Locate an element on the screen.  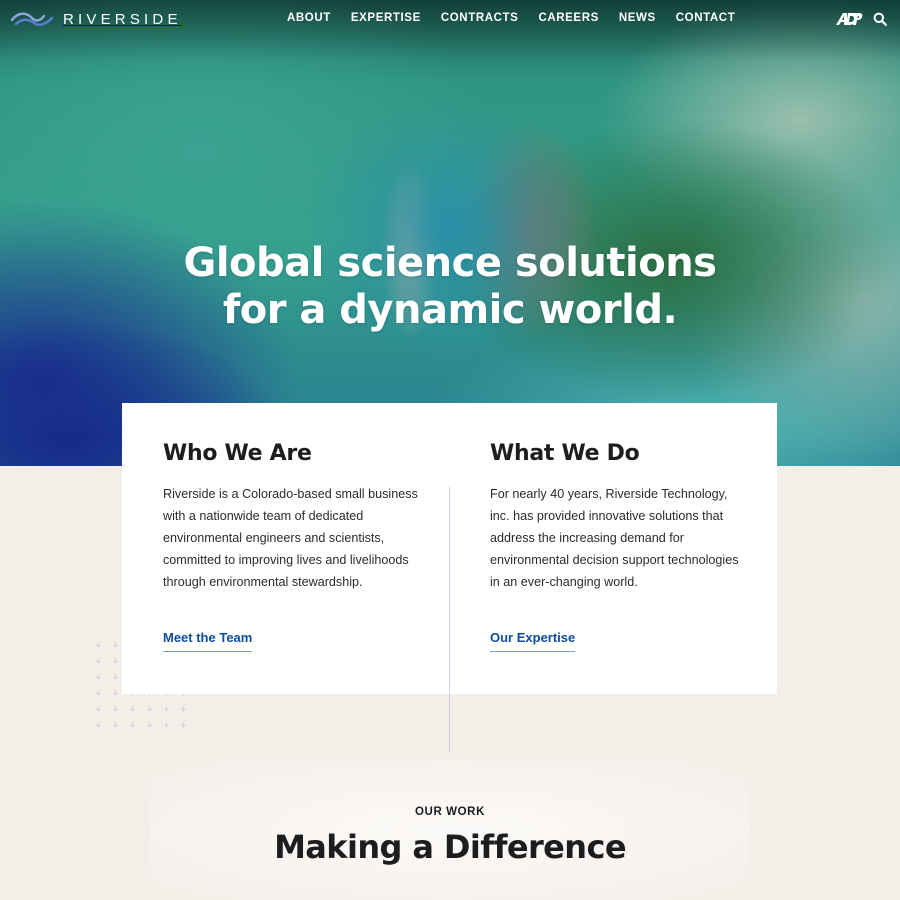
meet-the-team-link: Meet the Team is located at coordinates (208, 641).